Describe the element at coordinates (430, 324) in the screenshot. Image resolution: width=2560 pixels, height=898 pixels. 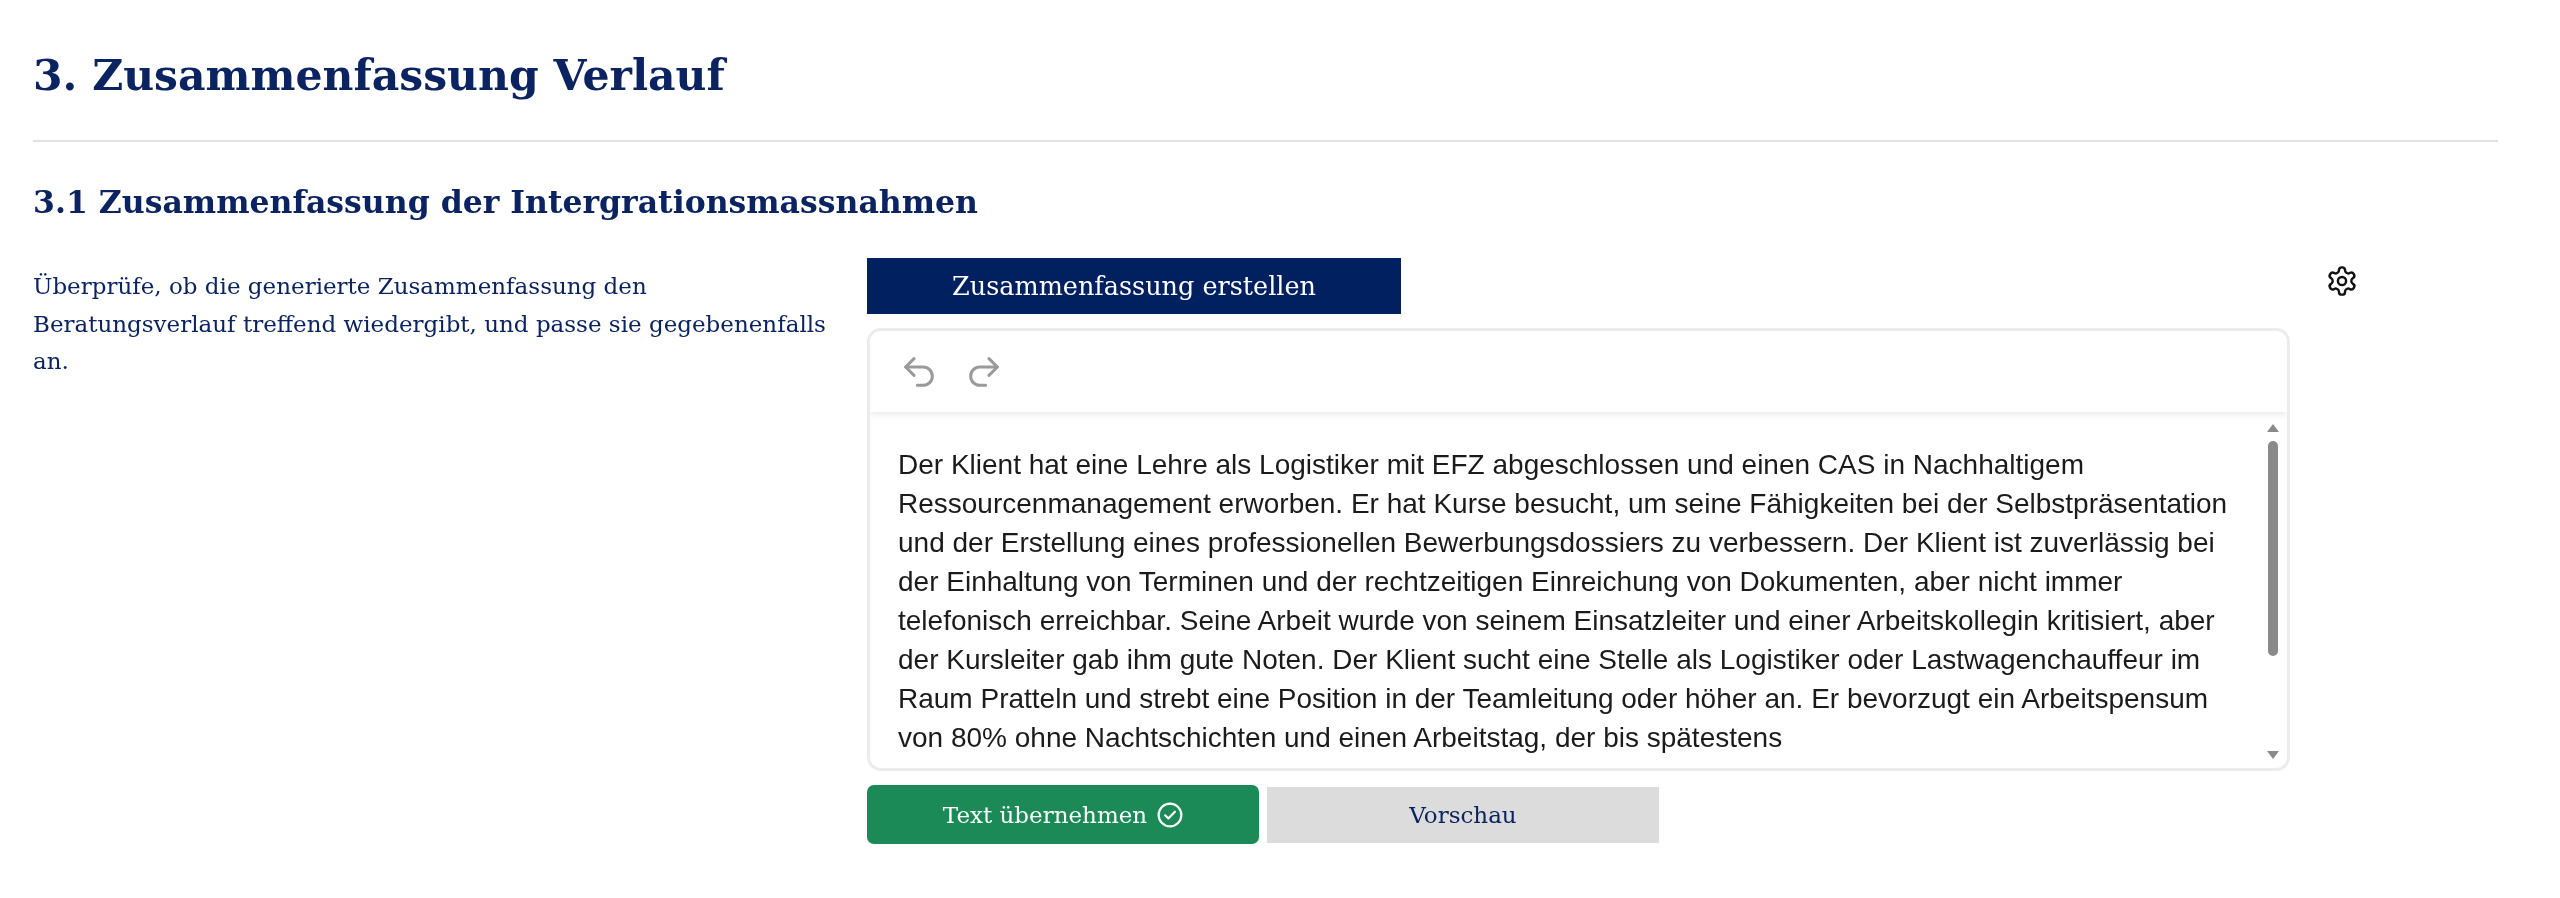
I see `instruction-text: Überprüfe, ob die generierte Zusammenfassung den Beratungsverlauf treffend wiedergibt, und passe sie gegebenenfalls an.` at that location.